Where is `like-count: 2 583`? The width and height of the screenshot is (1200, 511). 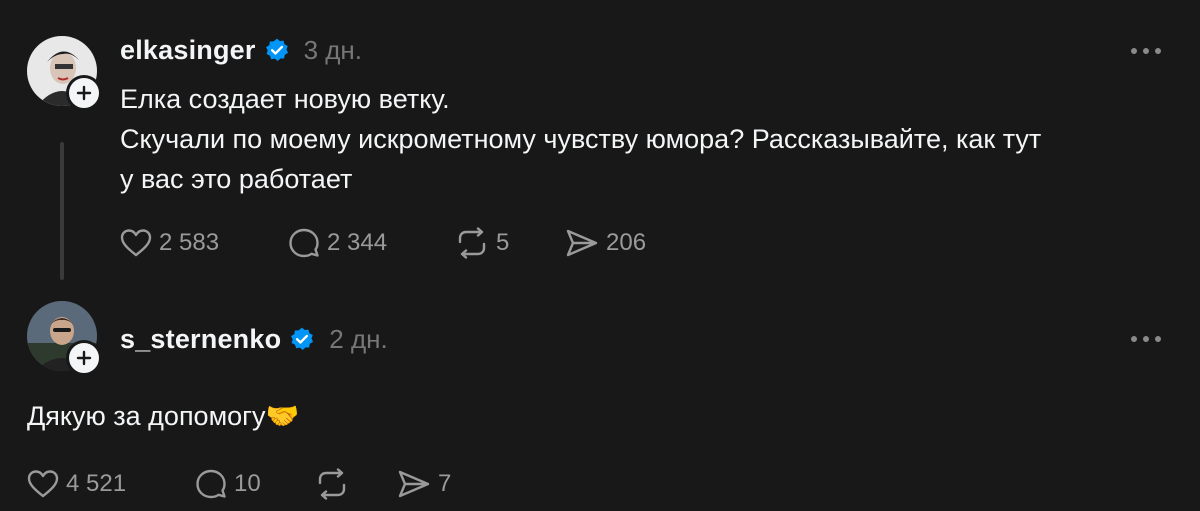 like-count: 2 583 is located at coordinates (189, 242).